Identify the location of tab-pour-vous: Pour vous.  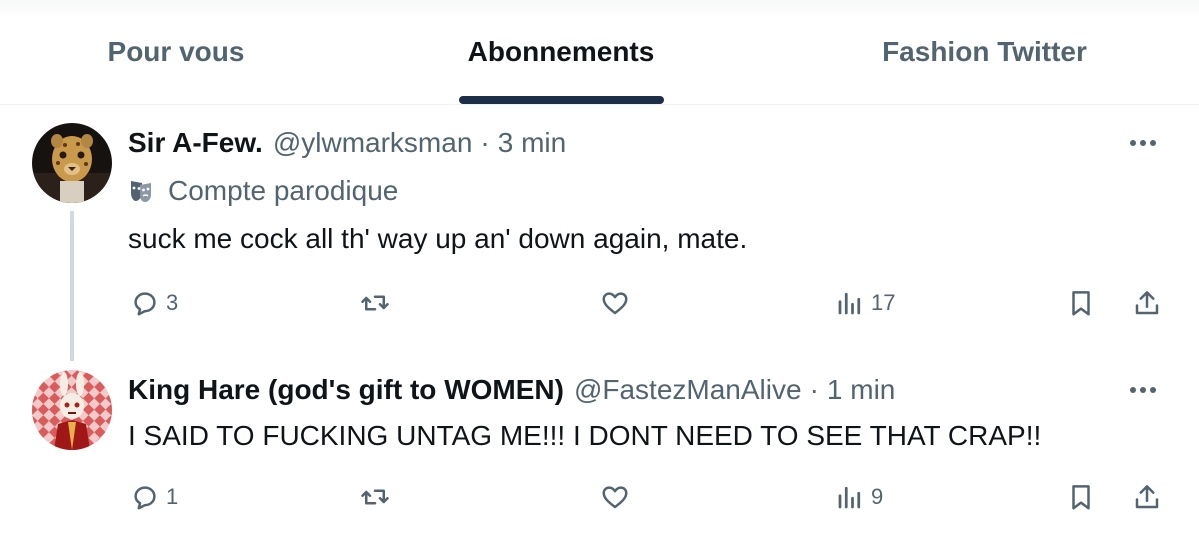
(176, 52).